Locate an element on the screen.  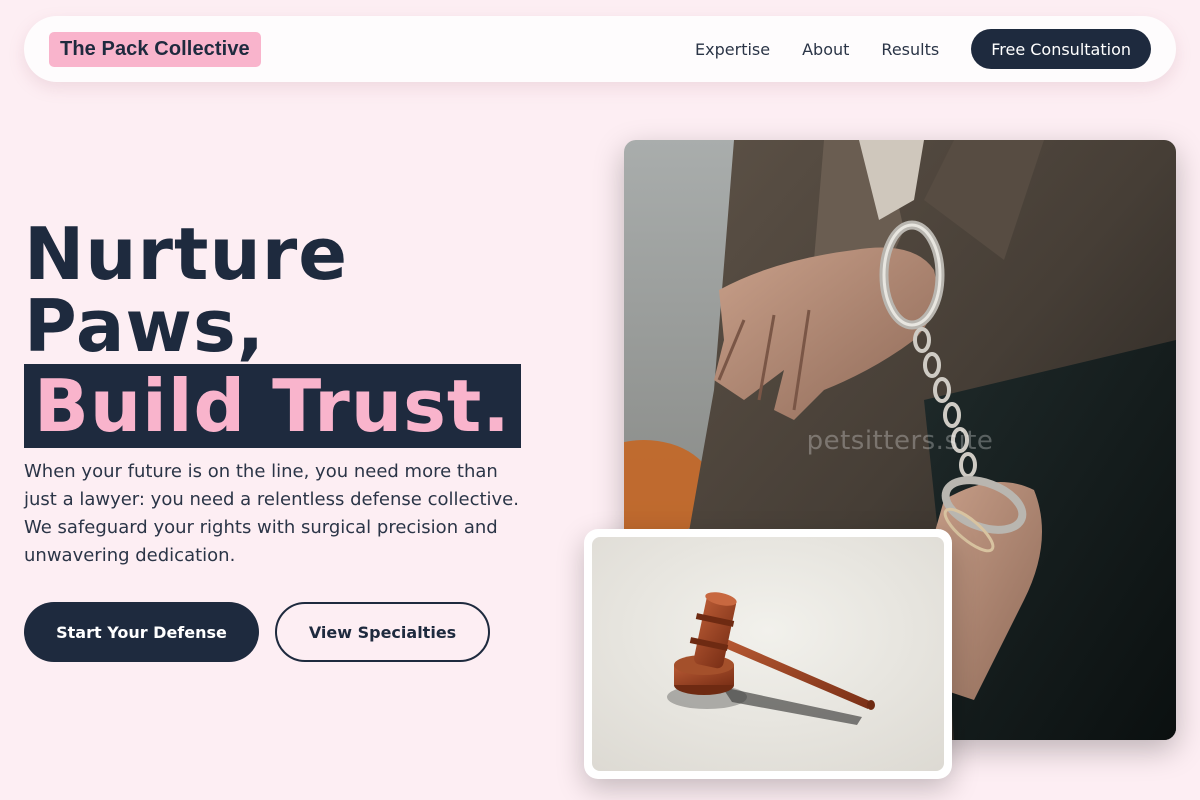
free-consultation-button: Free Consultation is located at coordinates (1061, 49).